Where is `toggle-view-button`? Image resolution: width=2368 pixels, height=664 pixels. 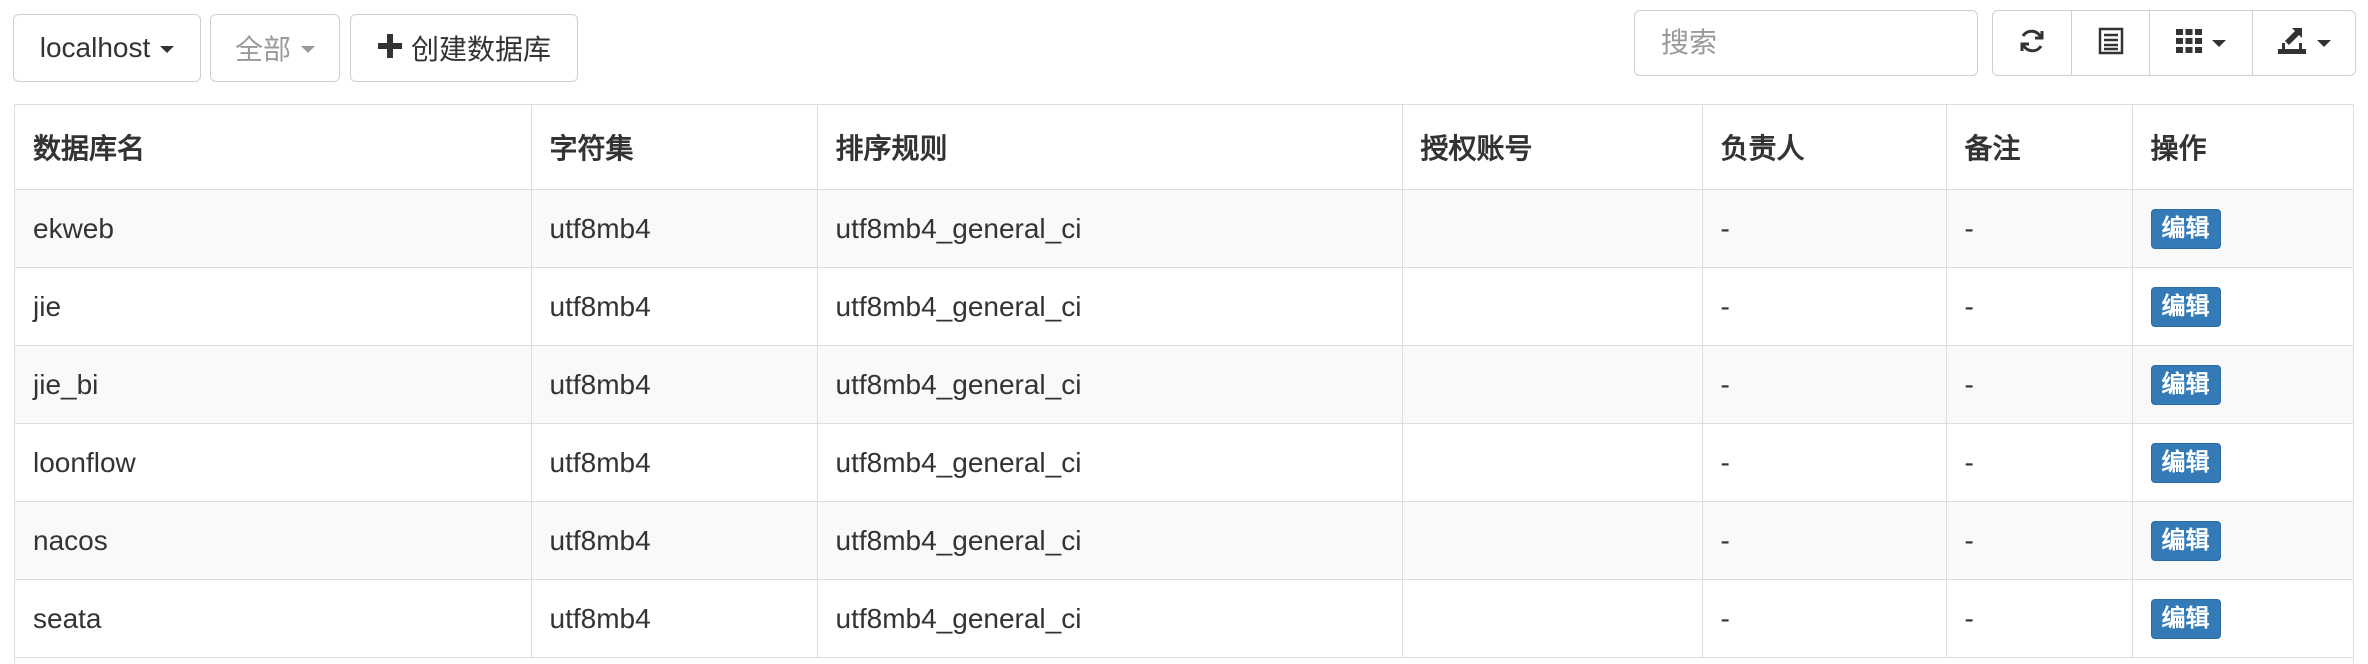 toggle-view-button is located at coordinates (2110, 43).